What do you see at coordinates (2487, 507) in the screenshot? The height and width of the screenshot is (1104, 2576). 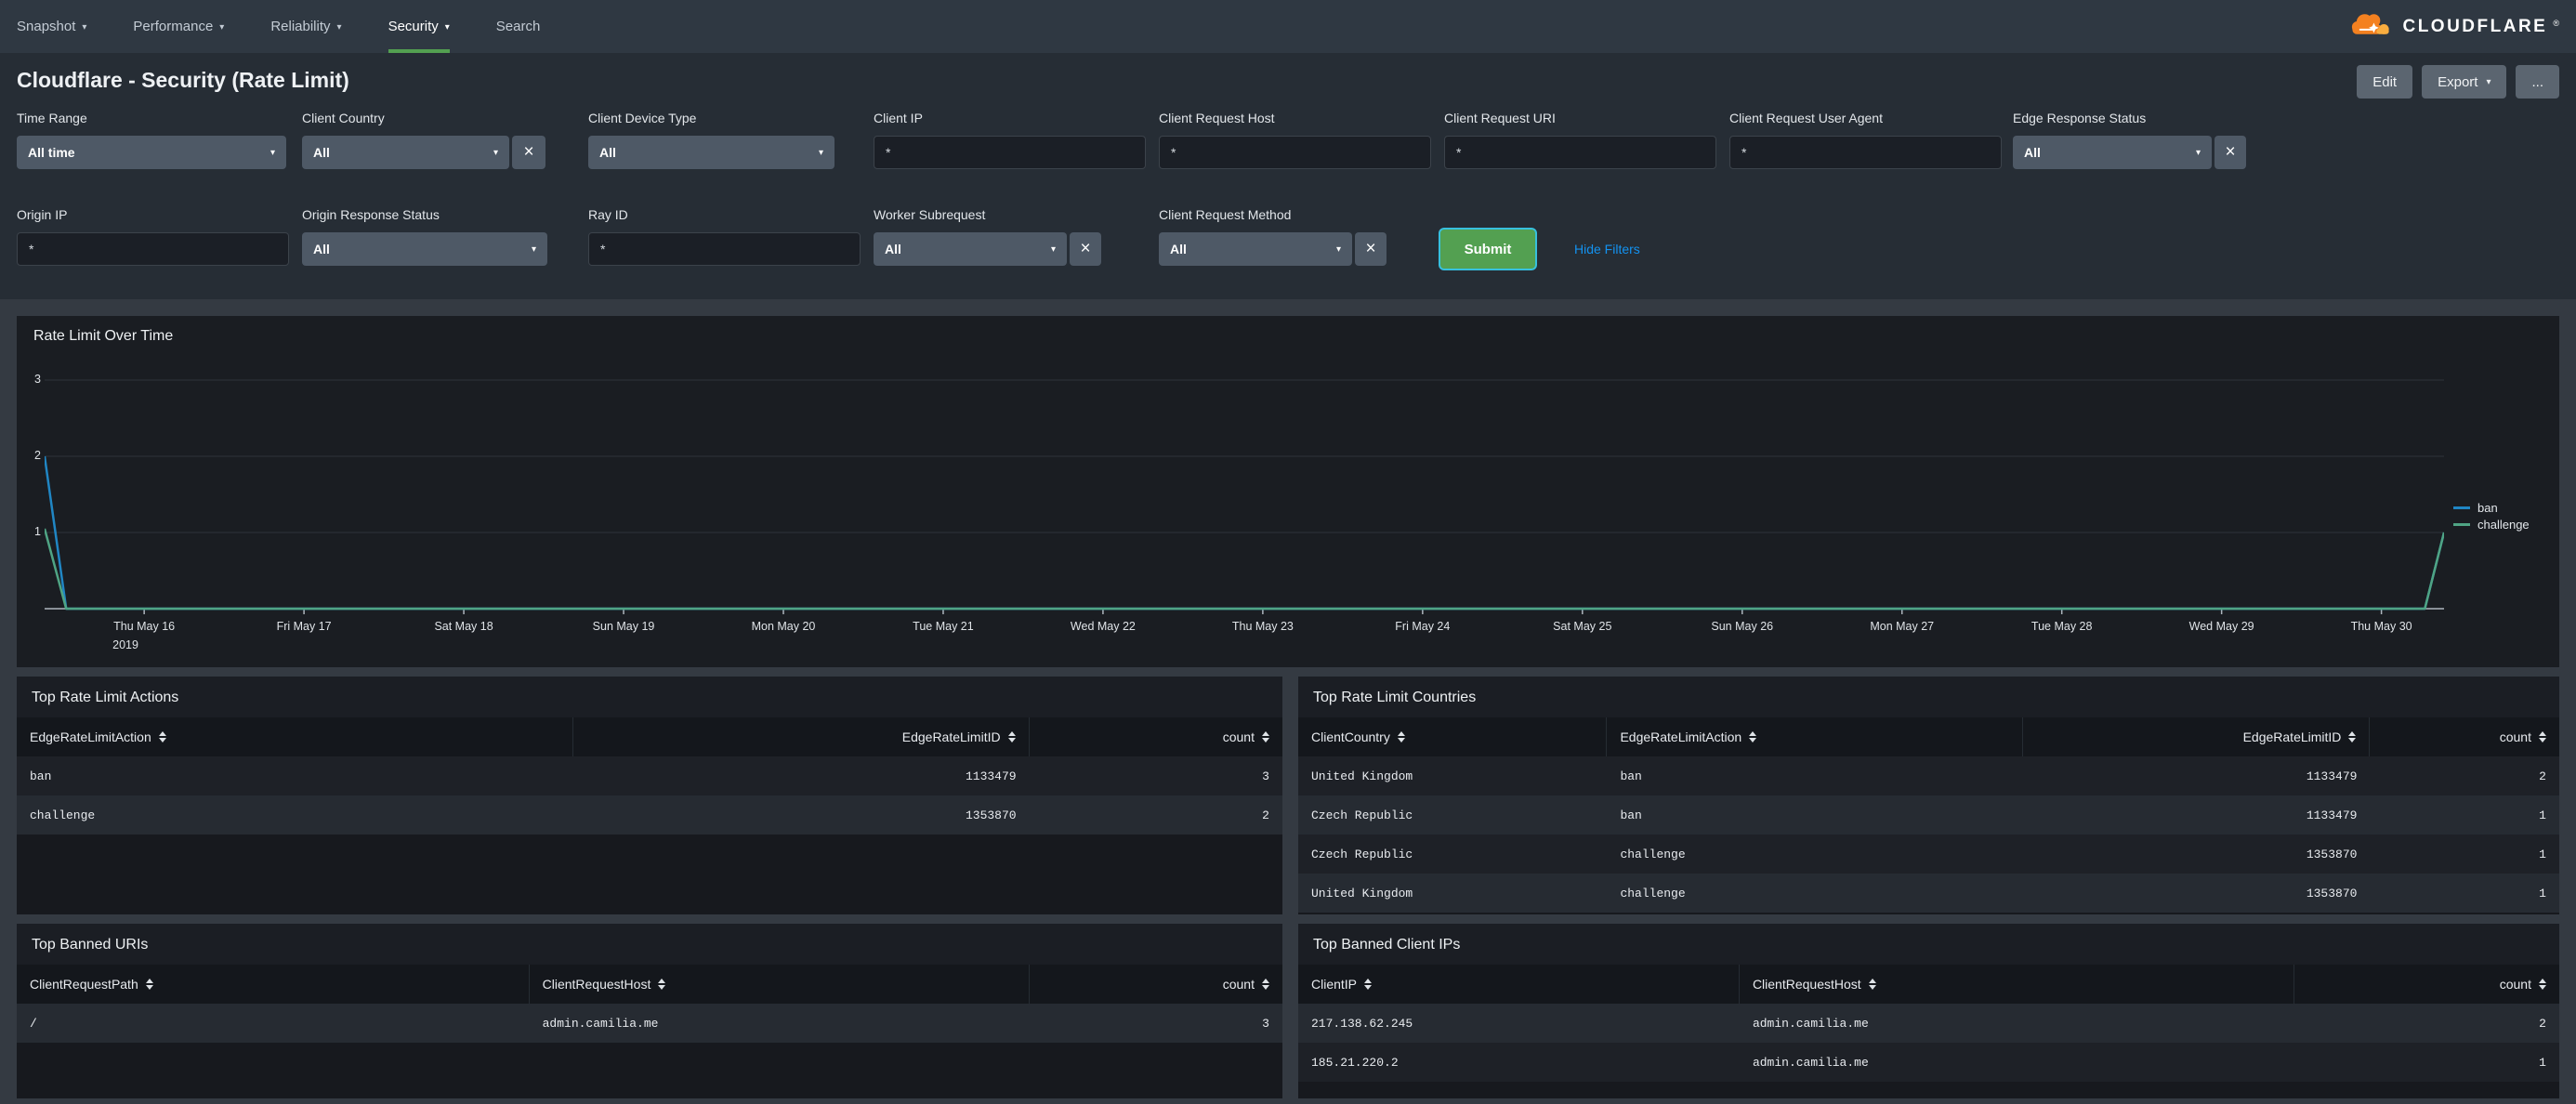 I see `legend-label: ban` at bounding box center [2487, 507].